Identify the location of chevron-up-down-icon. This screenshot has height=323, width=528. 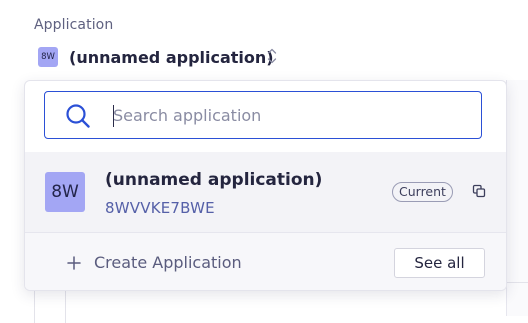
(272, 56).